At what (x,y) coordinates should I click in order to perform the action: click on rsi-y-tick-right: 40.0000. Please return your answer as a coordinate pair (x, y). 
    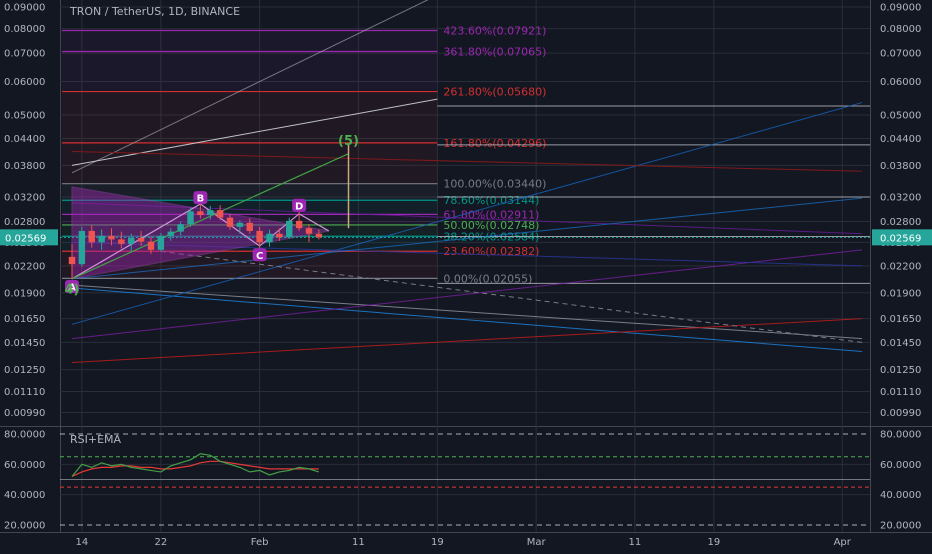
    Looking at the image, I should click on (900, 495).